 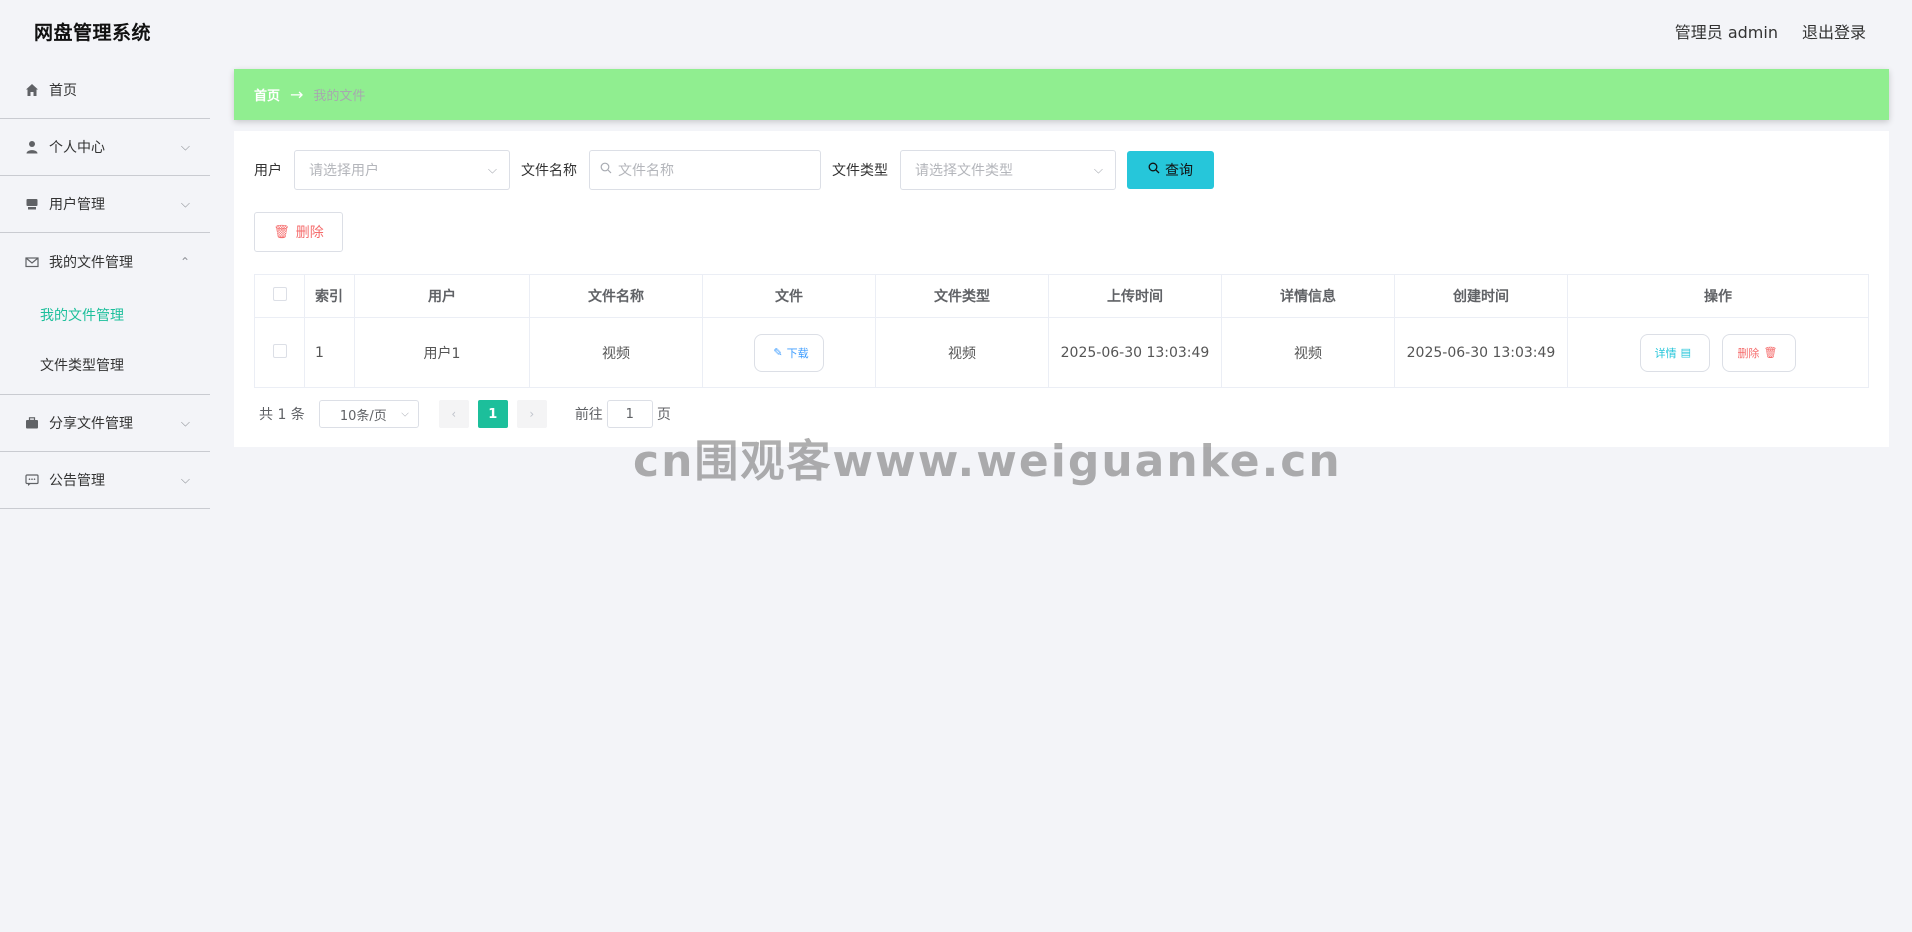 I want to click on select-all-cell, so click(x=279, y=296).